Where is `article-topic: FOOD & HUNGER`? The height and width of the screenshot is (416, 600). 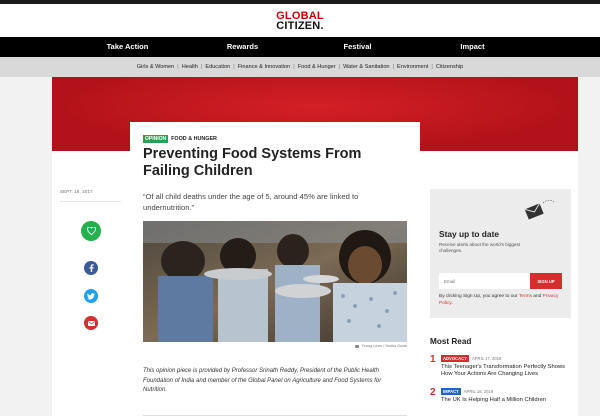 article-topic: FOOD & HUNGER is located at coordinates (194, 139).